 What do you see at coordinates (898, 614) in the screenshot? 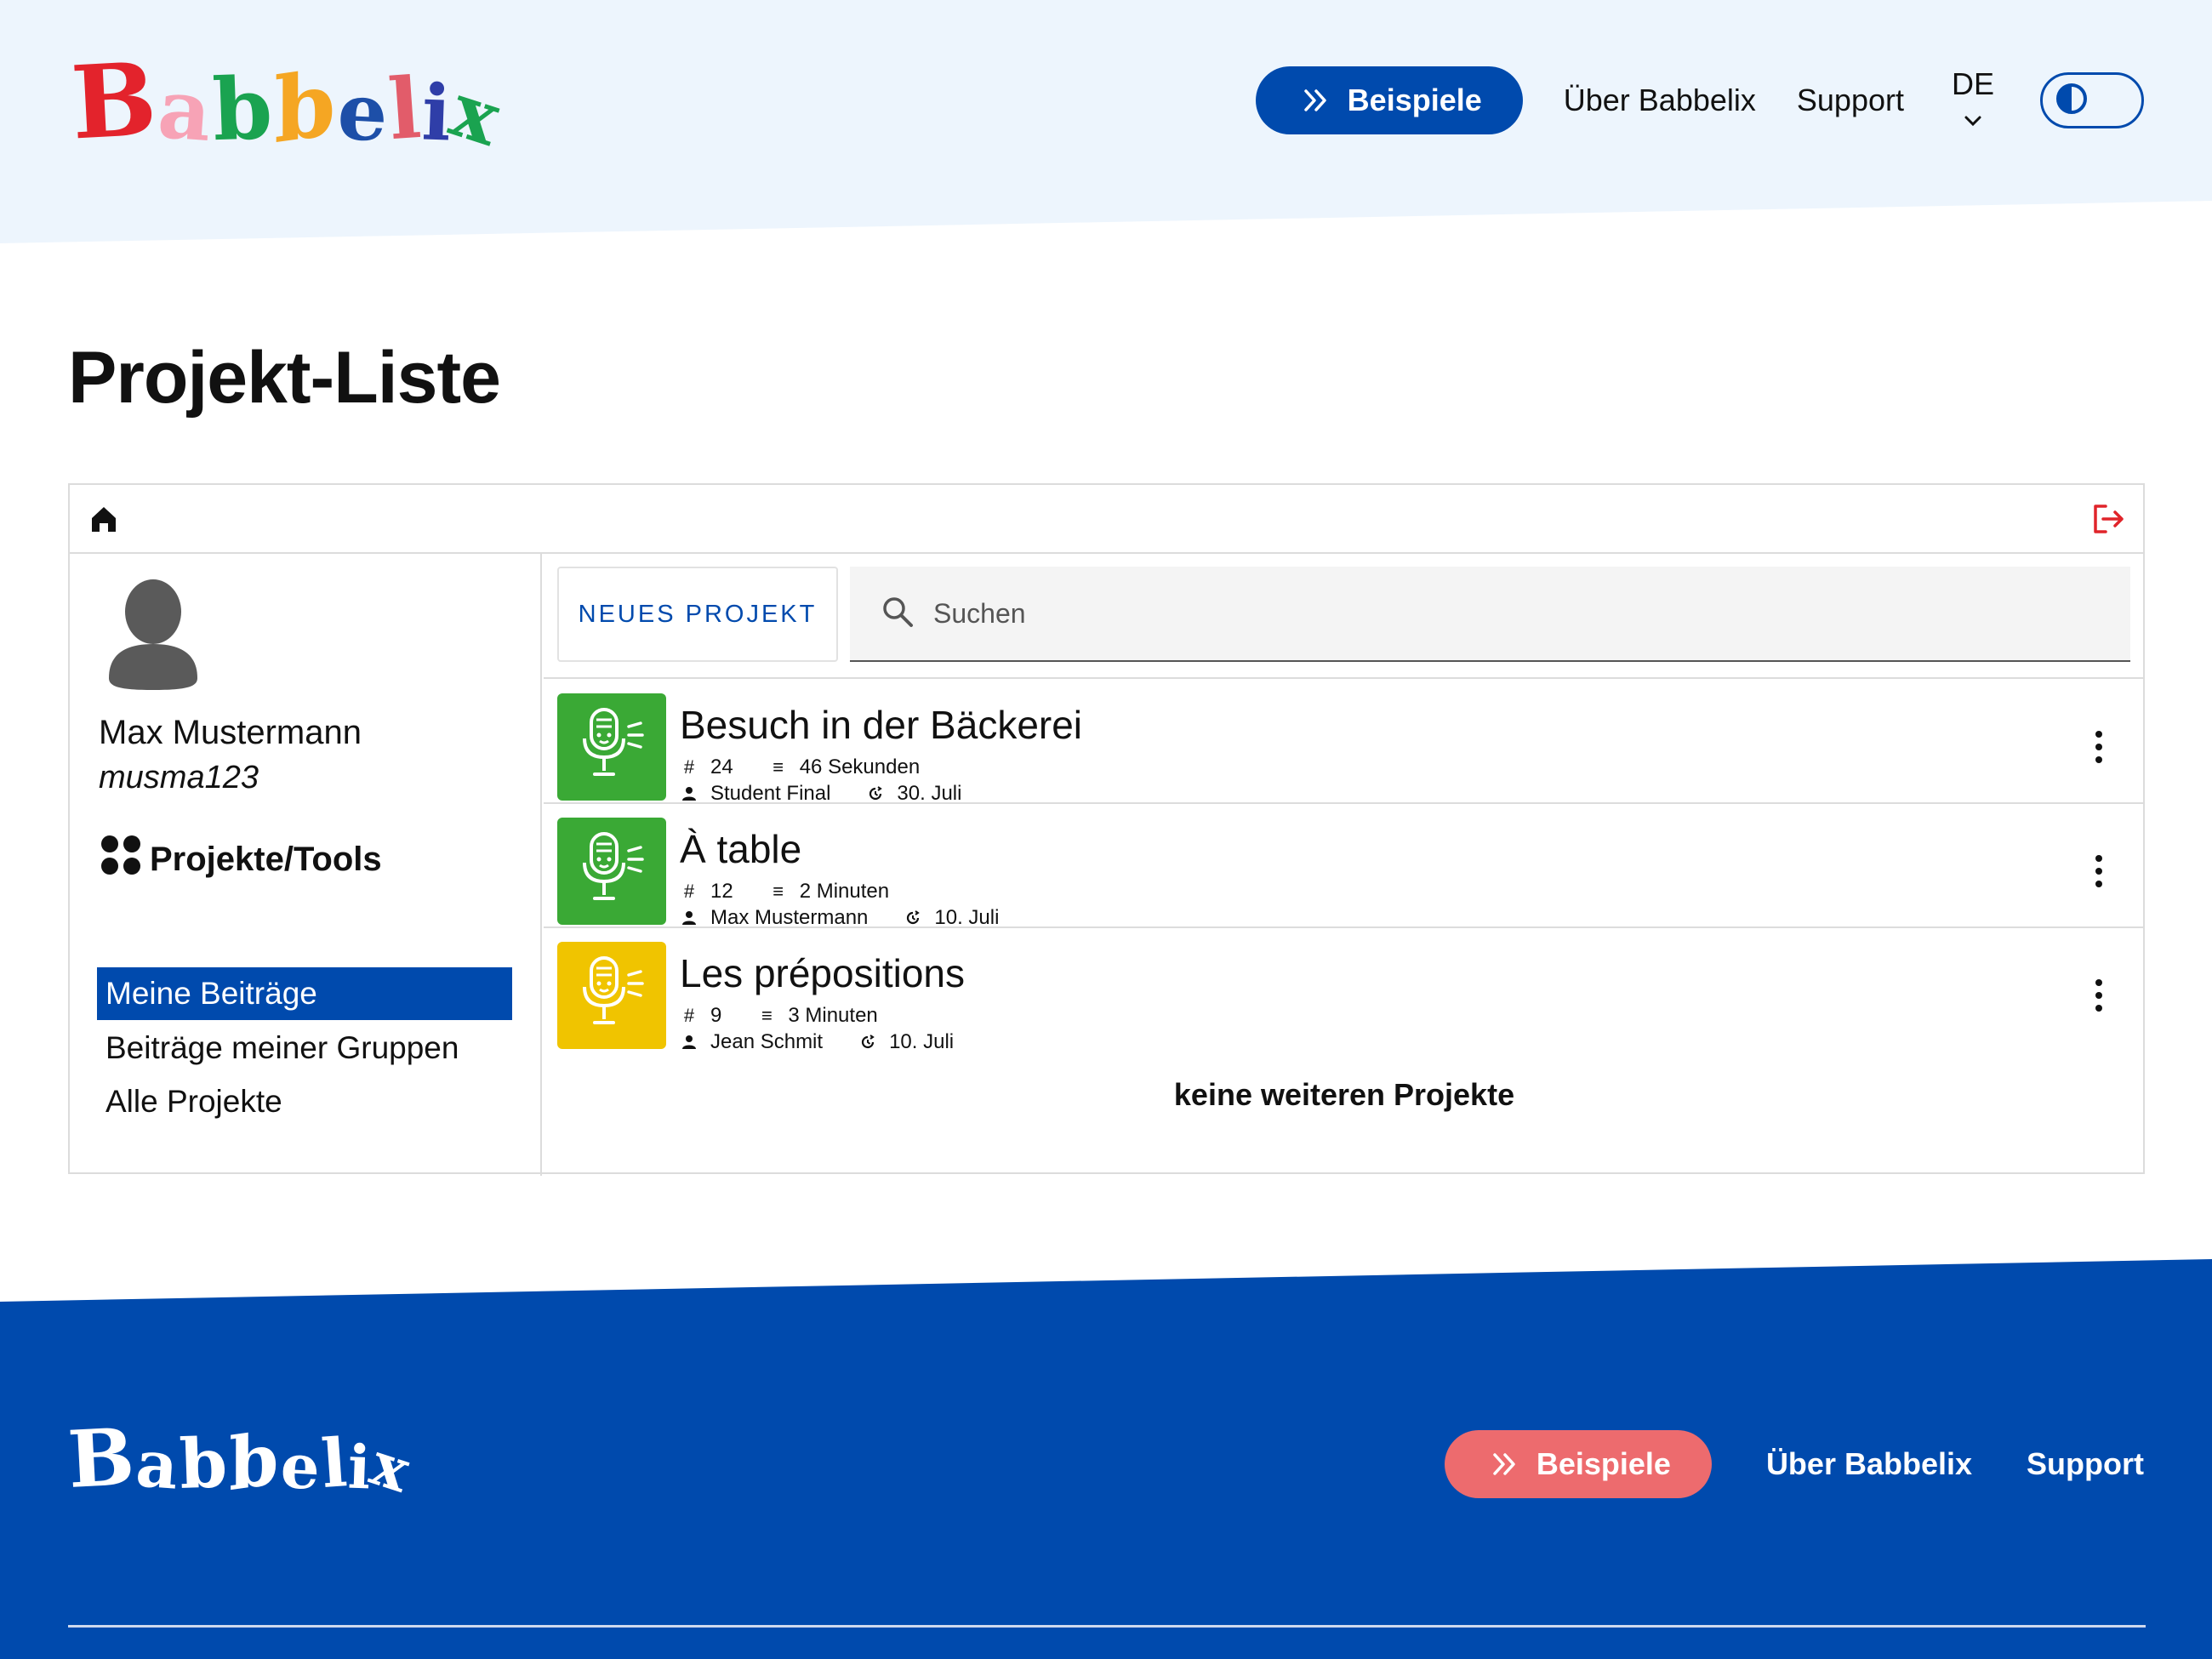
I see `search-icon` at bounding box center [898, 614].